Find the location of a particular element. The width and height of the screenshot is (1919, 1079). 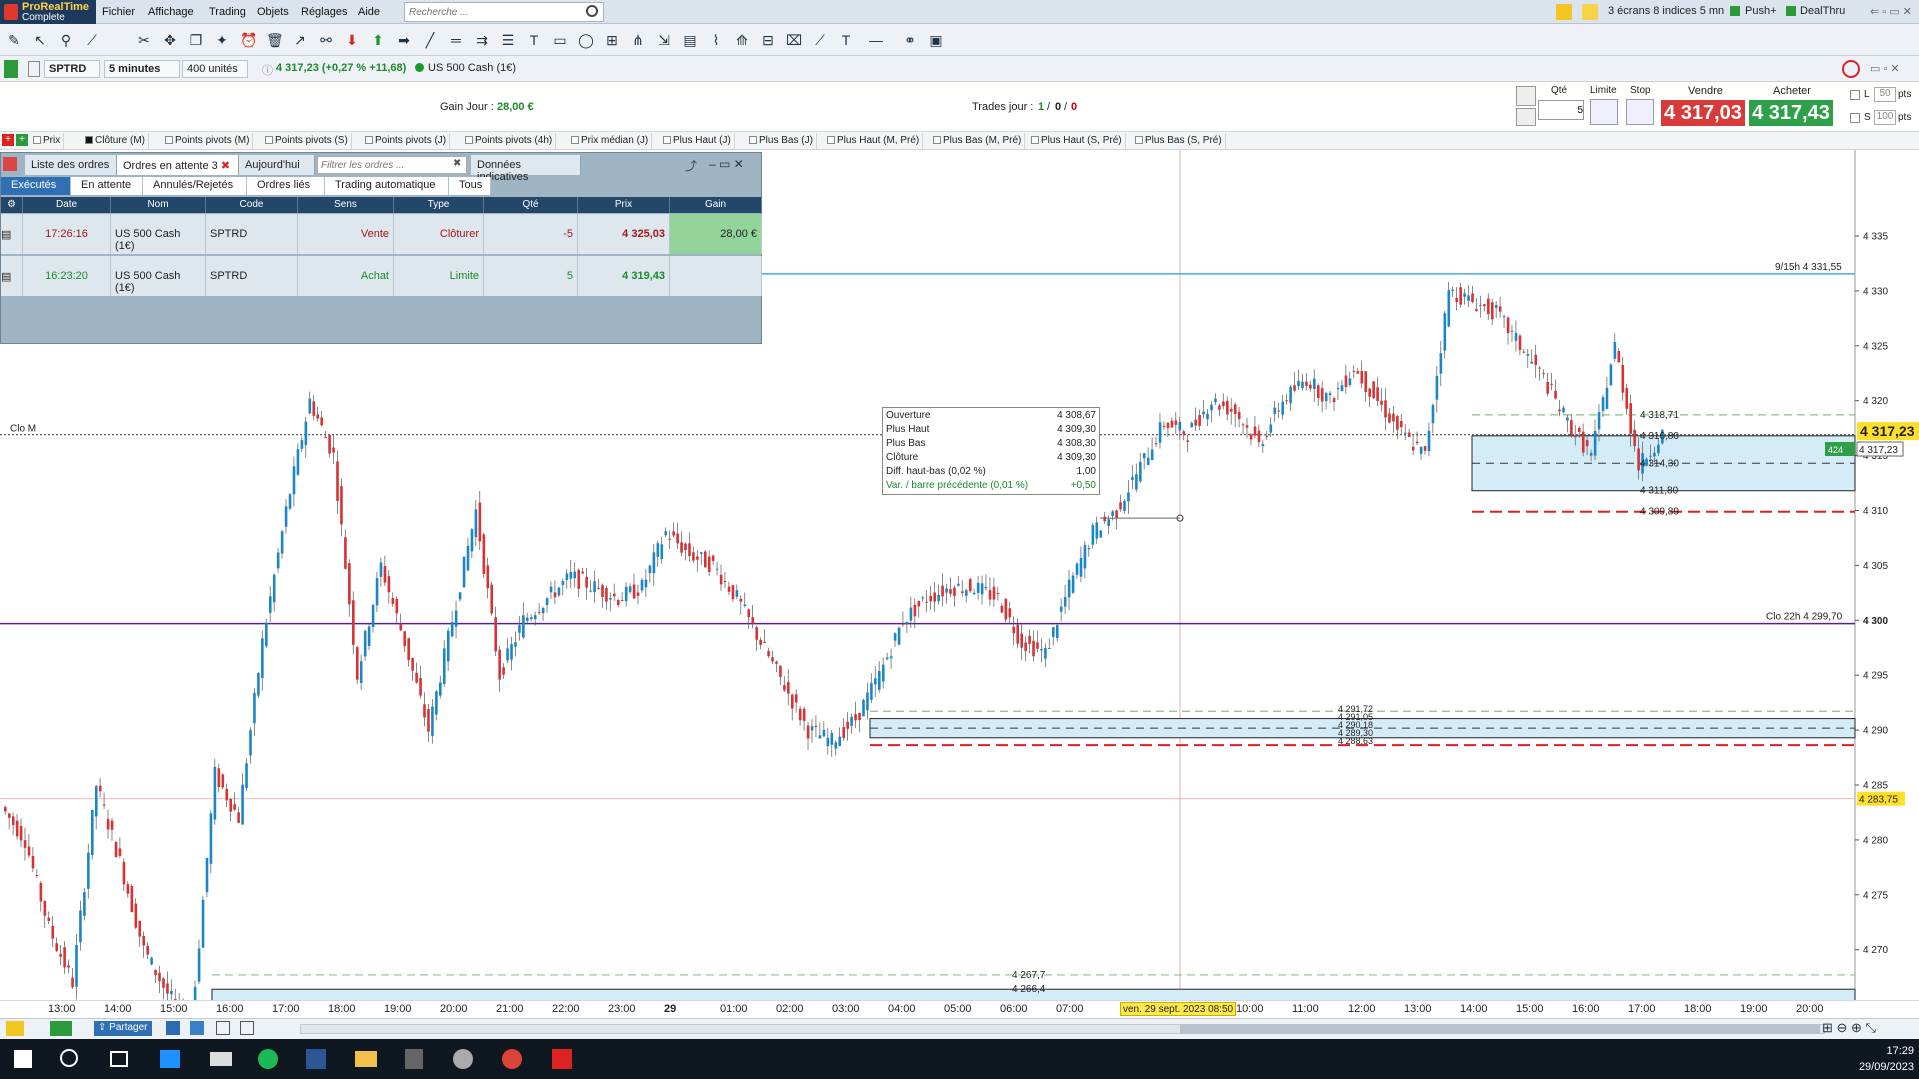

filter-orders-input is located at coordinates (392, 165).